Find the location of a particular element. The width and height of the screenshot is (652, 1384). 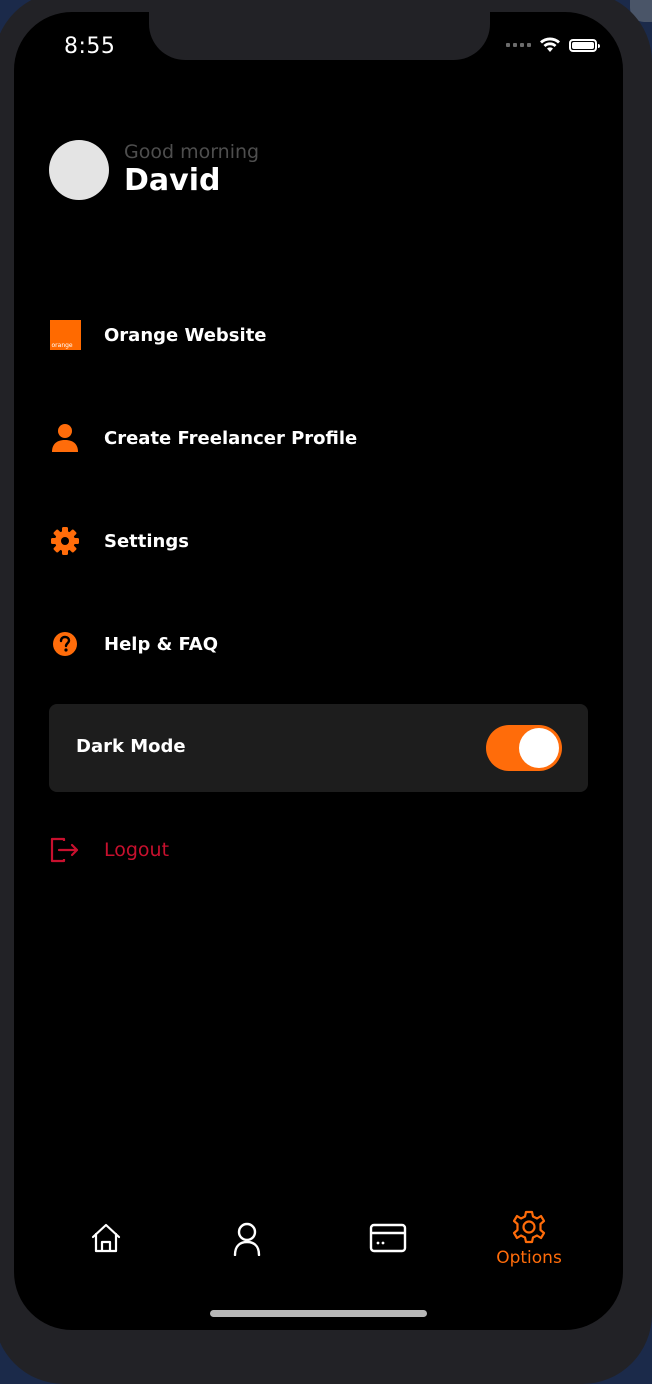

tab-options: Options is located at coordinates (529, 1239).